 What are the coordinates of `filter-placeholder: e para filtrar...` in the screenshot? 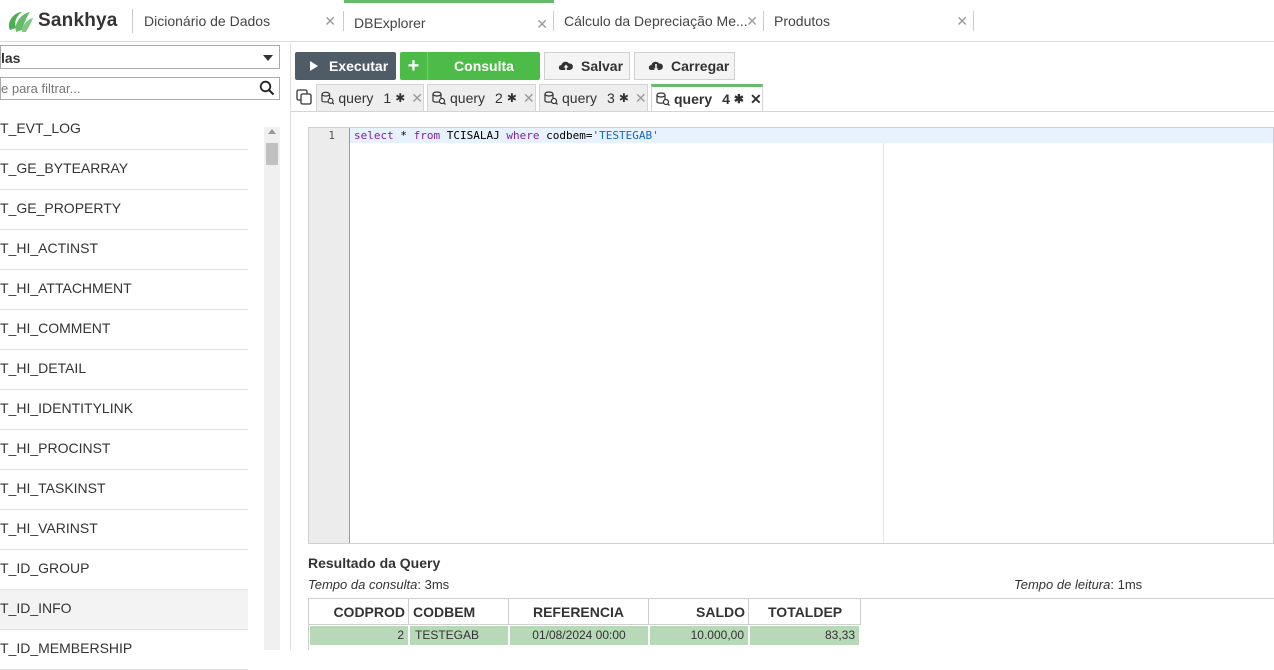 It's located at (41, 88).